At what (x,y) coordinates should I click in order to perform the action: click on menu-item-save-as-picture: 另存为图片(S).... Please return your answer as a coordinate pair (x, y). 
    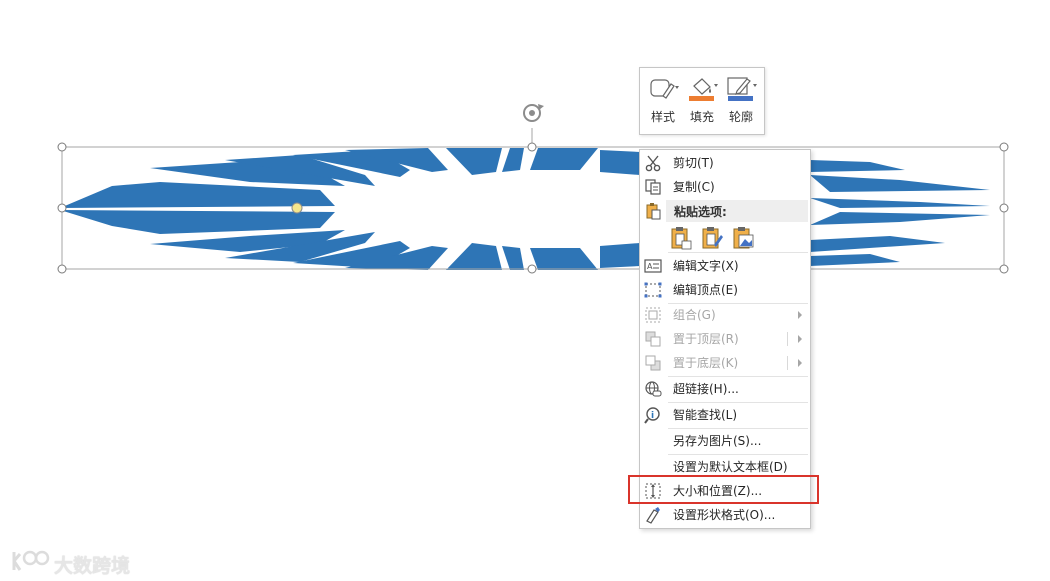
    Looking at the image, I should click on (725, 441).